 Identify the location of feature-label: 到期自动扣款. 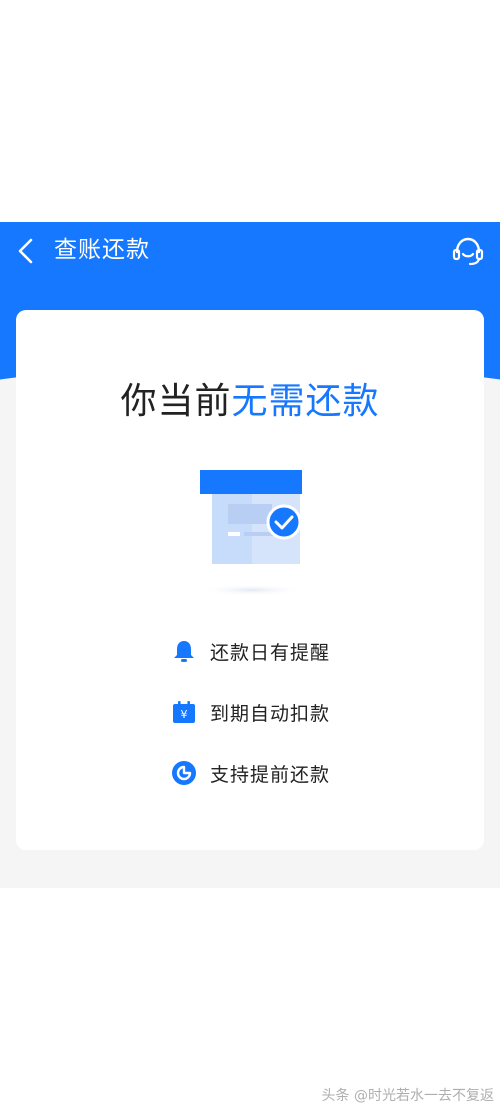
(270, 713).